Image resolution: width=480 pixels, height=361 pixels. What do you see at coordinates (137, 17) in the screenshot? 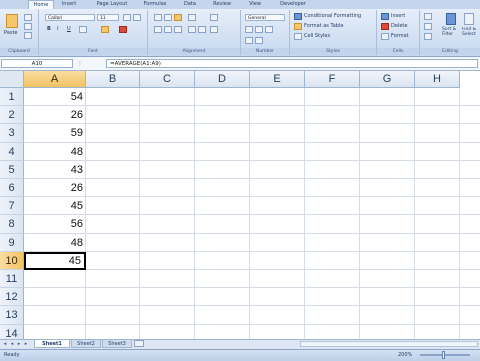
I see `shrink-font-icon` at bounding box center [137, 17].